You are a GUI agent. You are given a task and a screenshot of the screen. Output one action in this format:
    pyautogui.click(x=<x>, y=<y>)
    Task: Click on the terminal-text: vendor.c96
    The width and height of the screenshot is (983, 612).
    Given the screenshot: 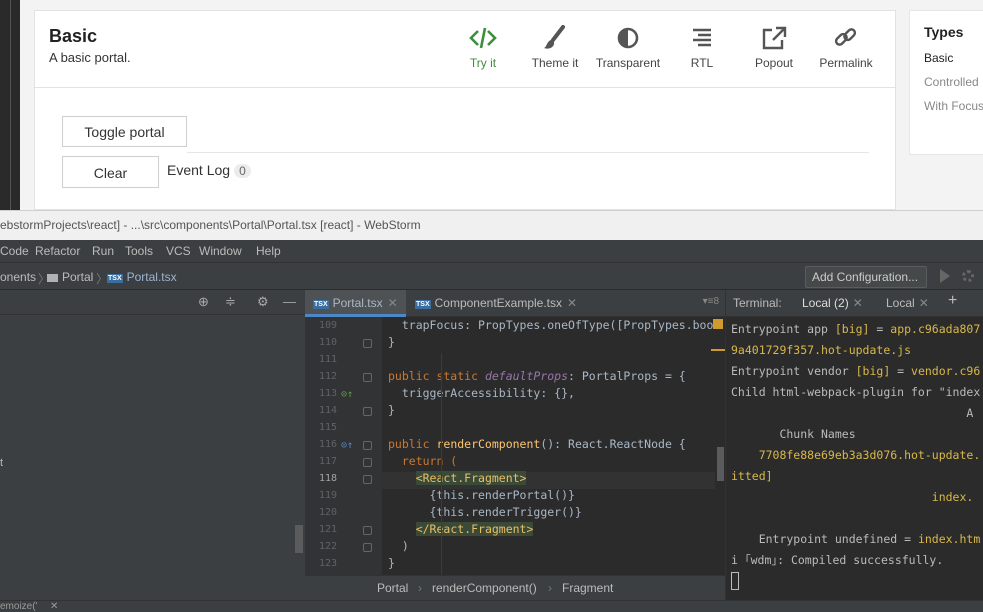 What is the action you would take?
    pyautogui.click(x=946, y=371)
    